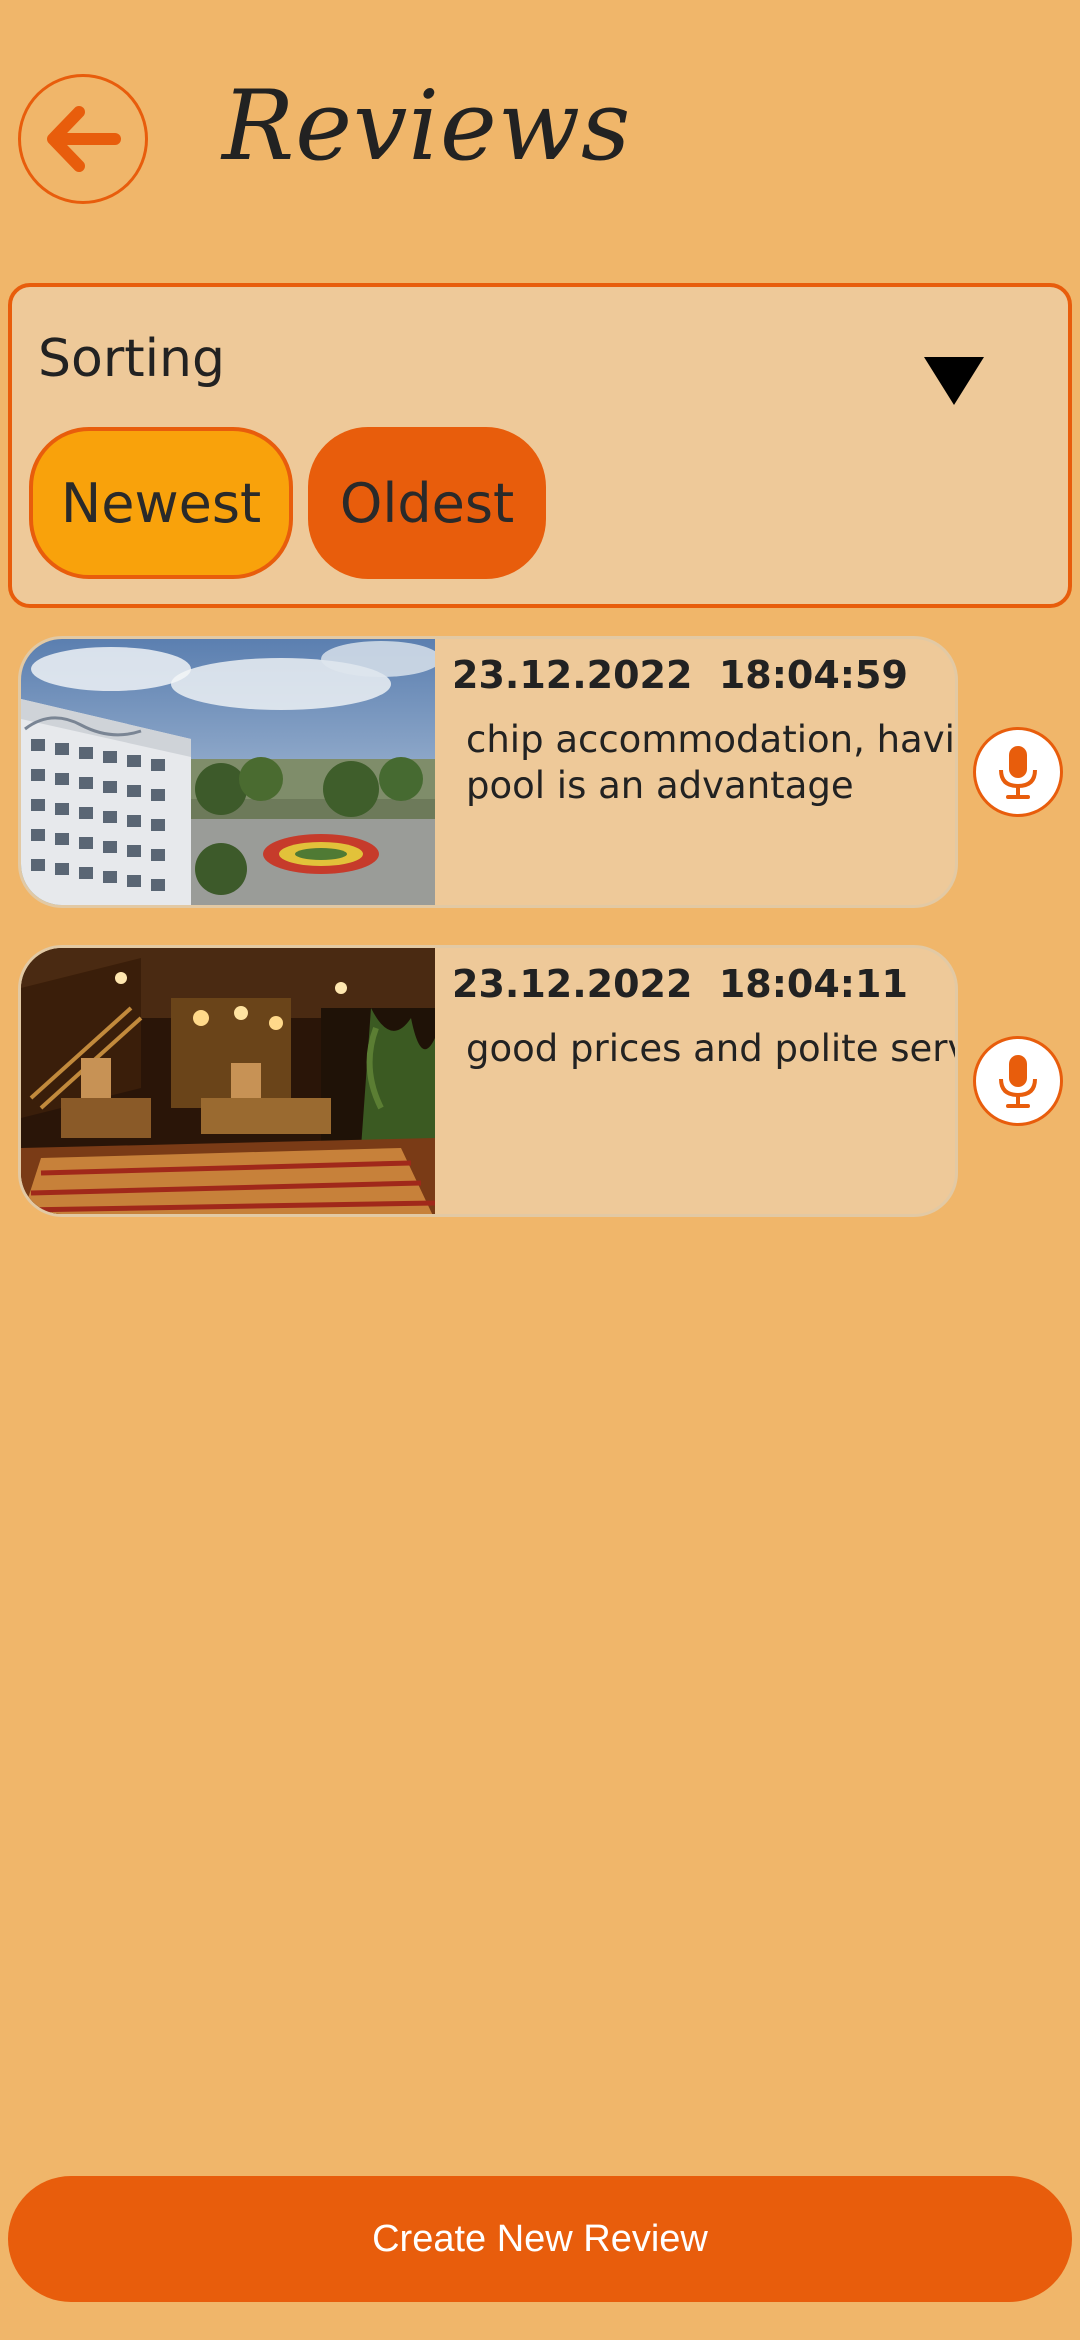 The image size is (1080, 2340). I want to click on back-button, so click(83, 139).